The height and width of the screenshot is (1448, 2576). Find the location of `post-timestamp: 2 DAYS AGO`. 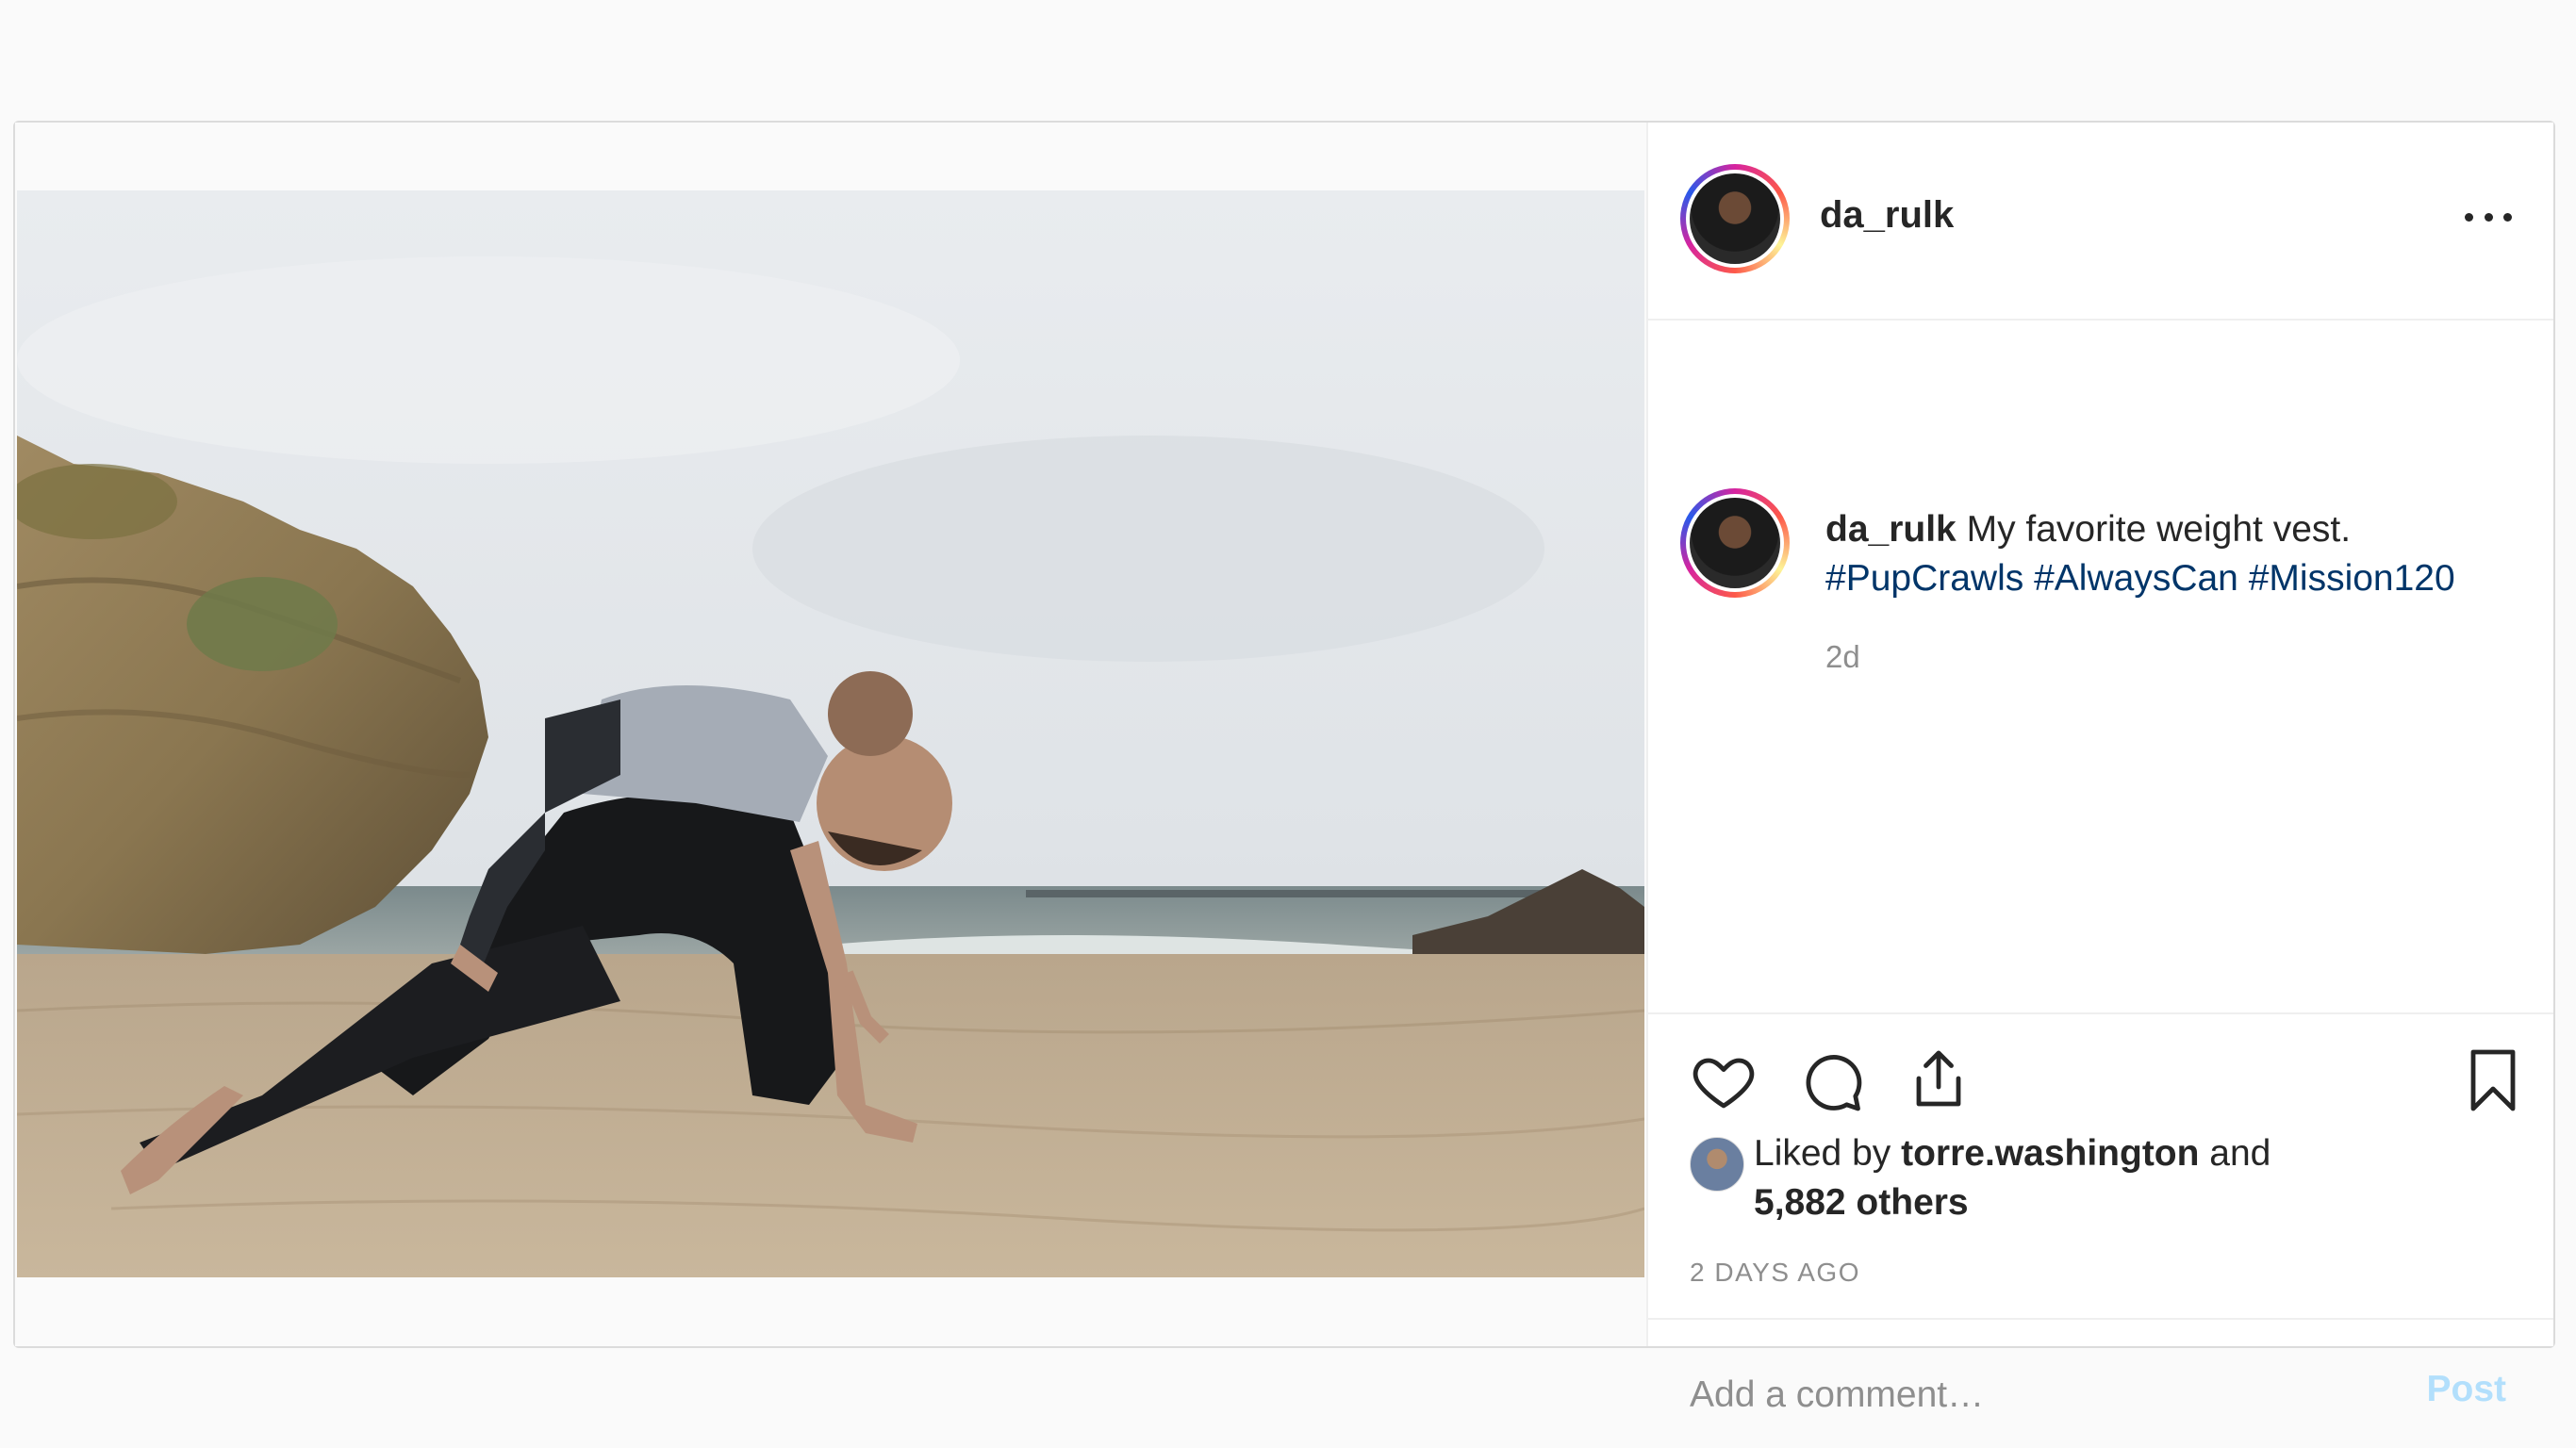

post-timestamp: 2 DAYS AGO is located at coordinates (1775, 1273).